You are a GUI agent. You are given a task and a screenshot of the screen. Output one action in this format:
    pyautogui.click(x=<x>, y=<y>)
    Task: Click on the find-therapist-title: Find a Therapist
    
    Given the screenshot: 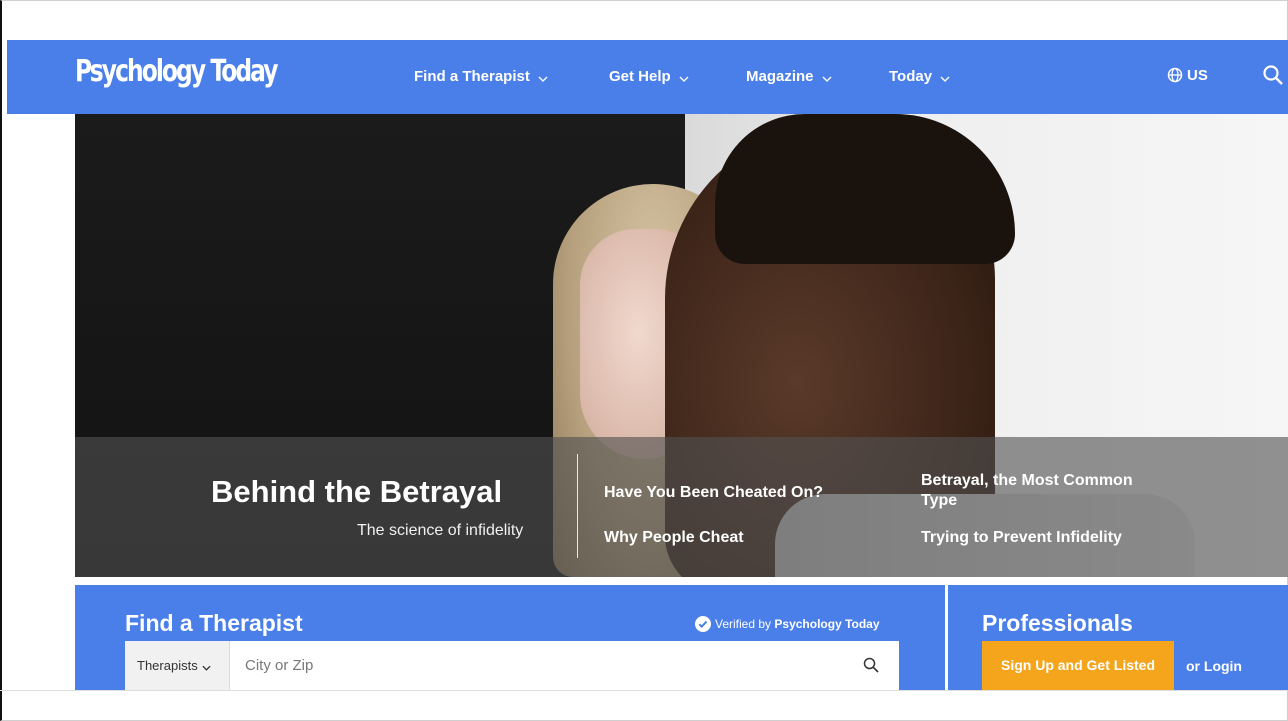 What is the action you would take?
    pyautogui.click(x=214, y=623)
    